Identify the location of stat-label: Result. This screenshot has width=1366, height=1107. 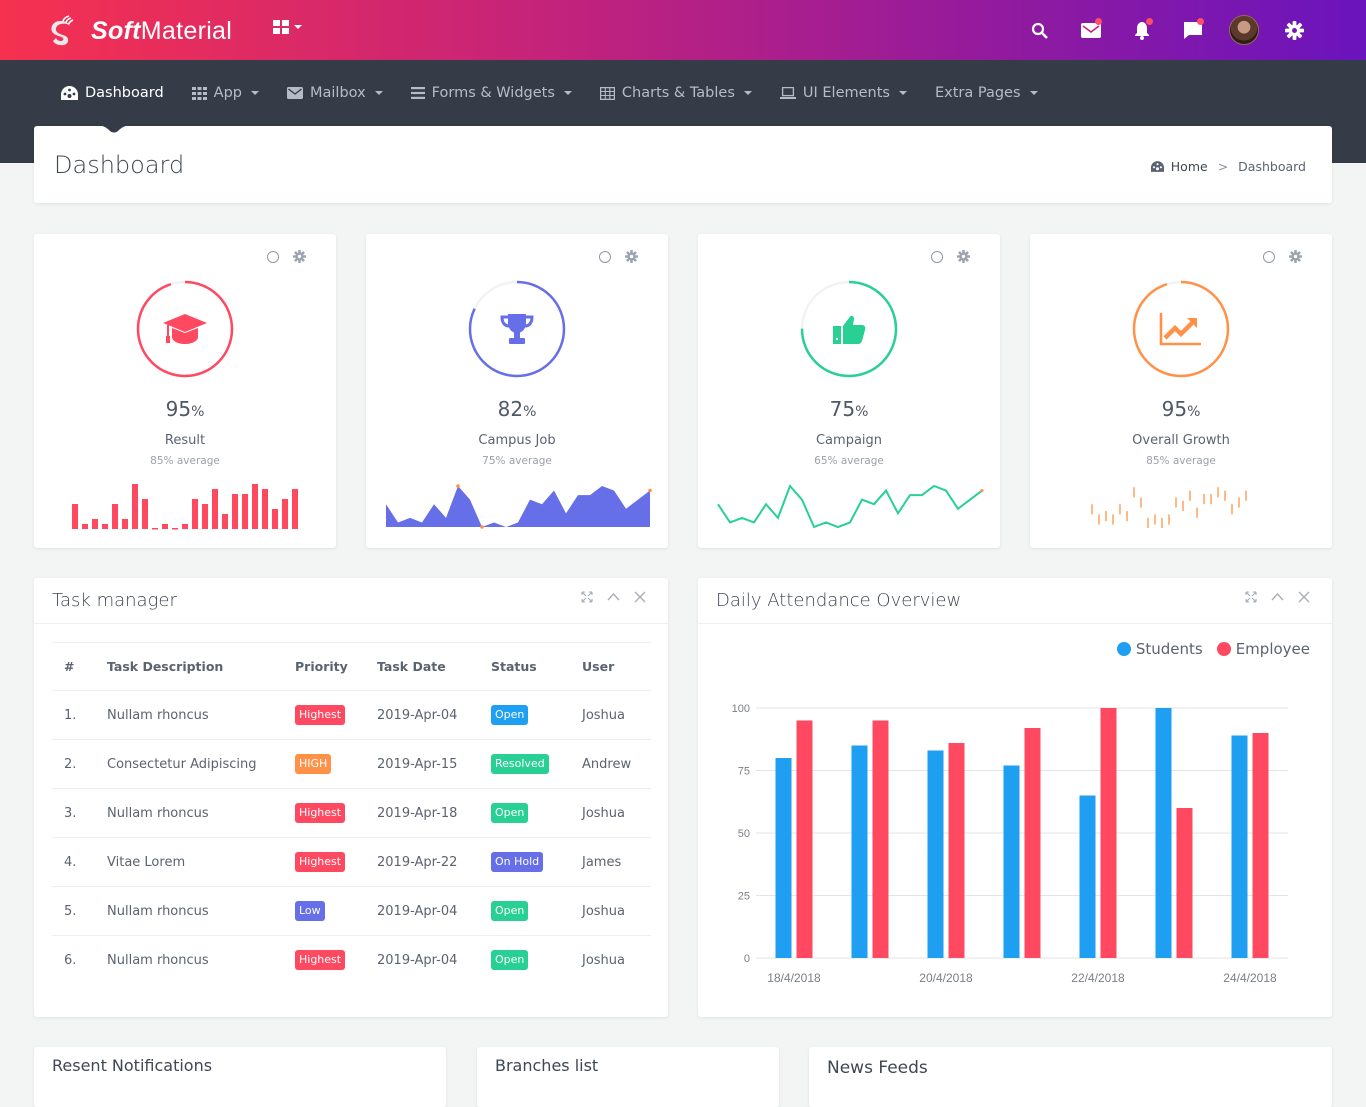
(185, 440).